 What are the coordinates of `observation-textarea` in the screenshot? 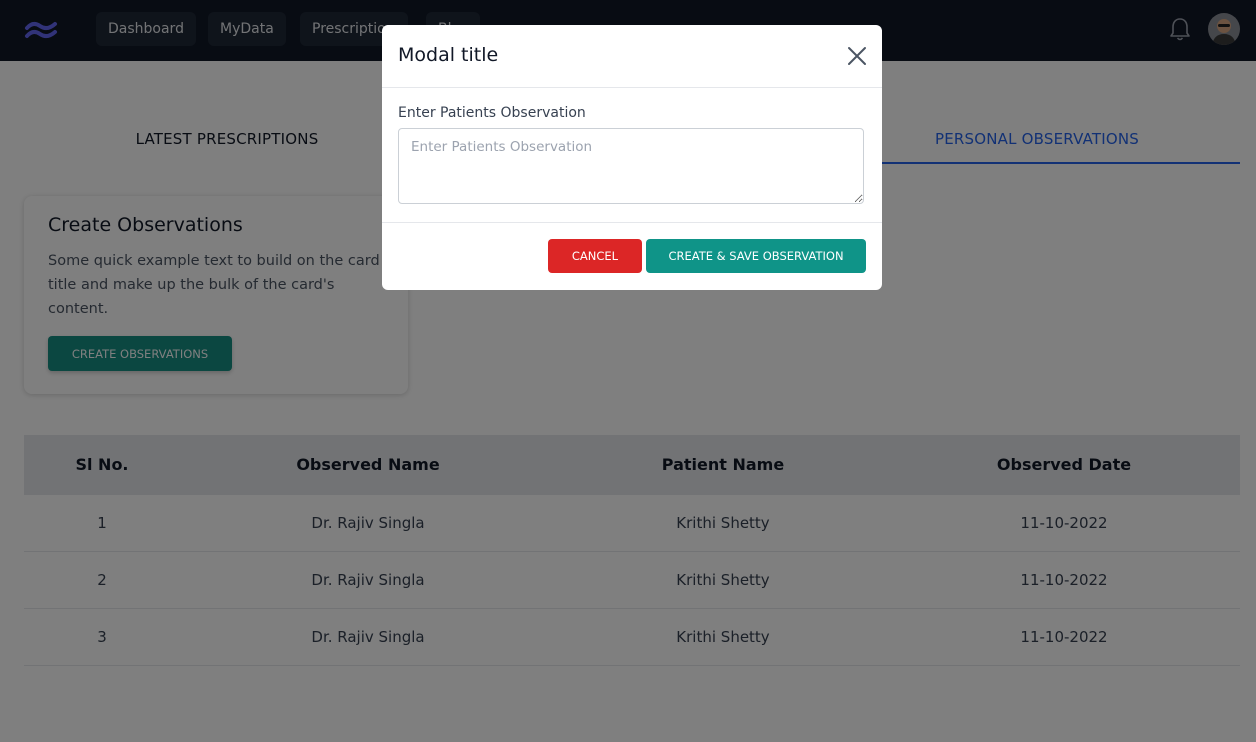 It's located at (631, 166).